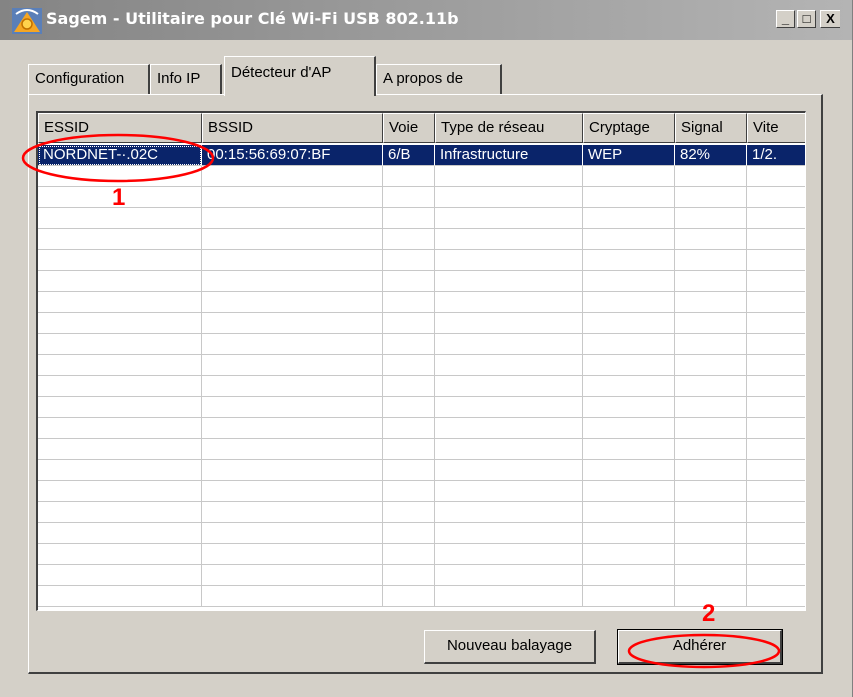 Image resolution: width=853 pixels, height=697 pixels. I want to click on cell-signal: 82%, so click(711, 155).